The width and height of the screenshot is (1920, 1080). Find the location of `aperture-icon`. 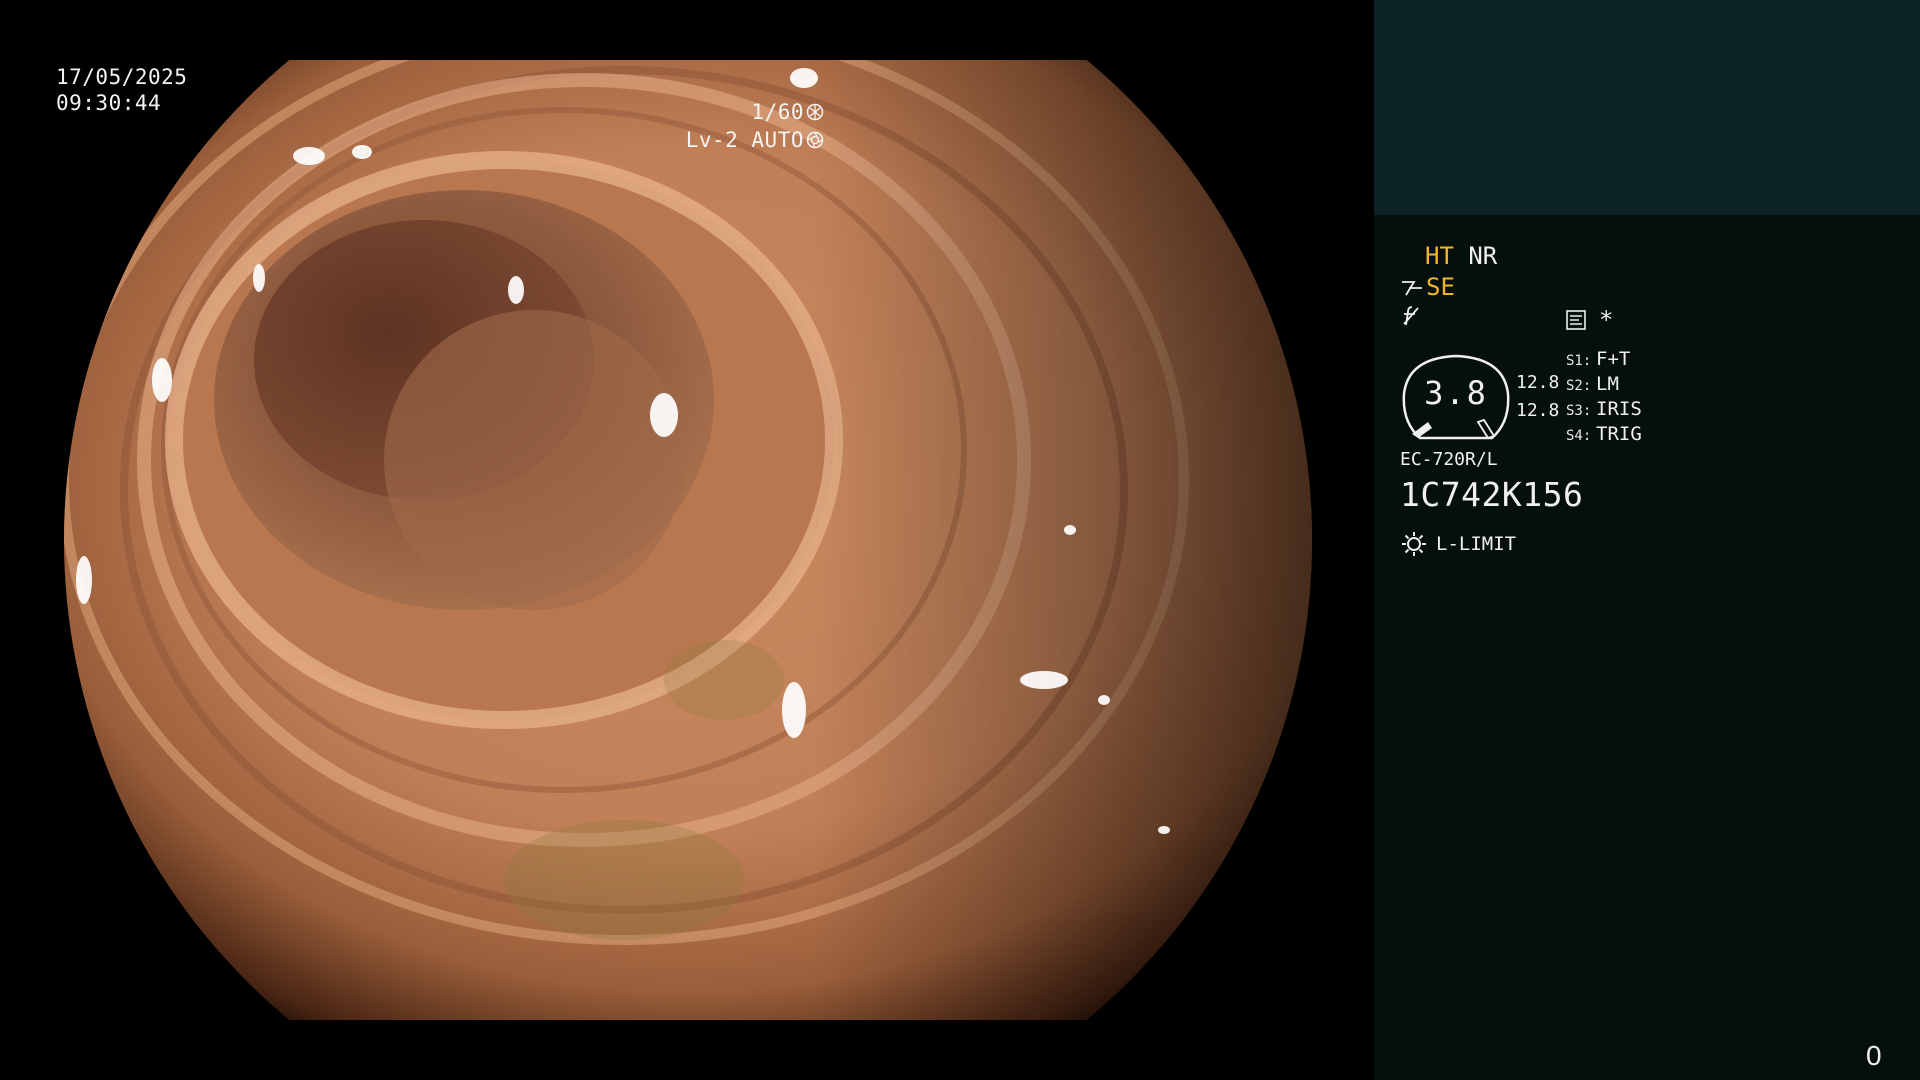

aperture-icon is located at coordinates (815, 112).